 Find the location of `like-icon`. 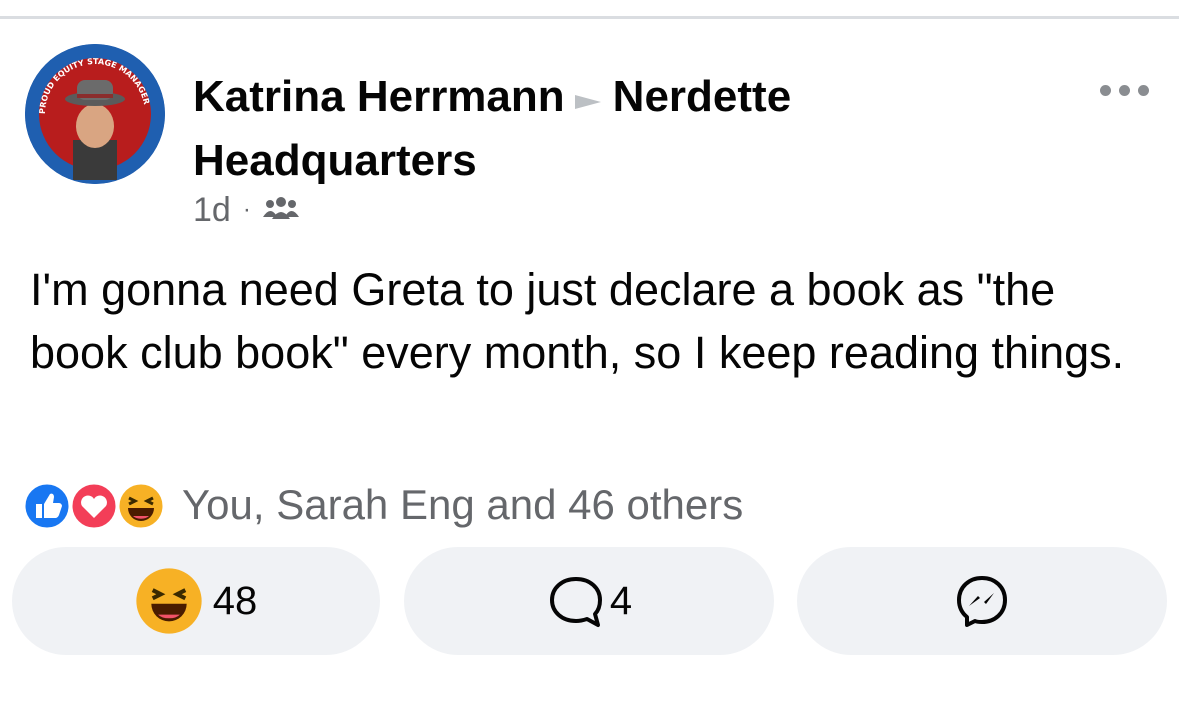

like-icon is located at coordinates (47, 506).